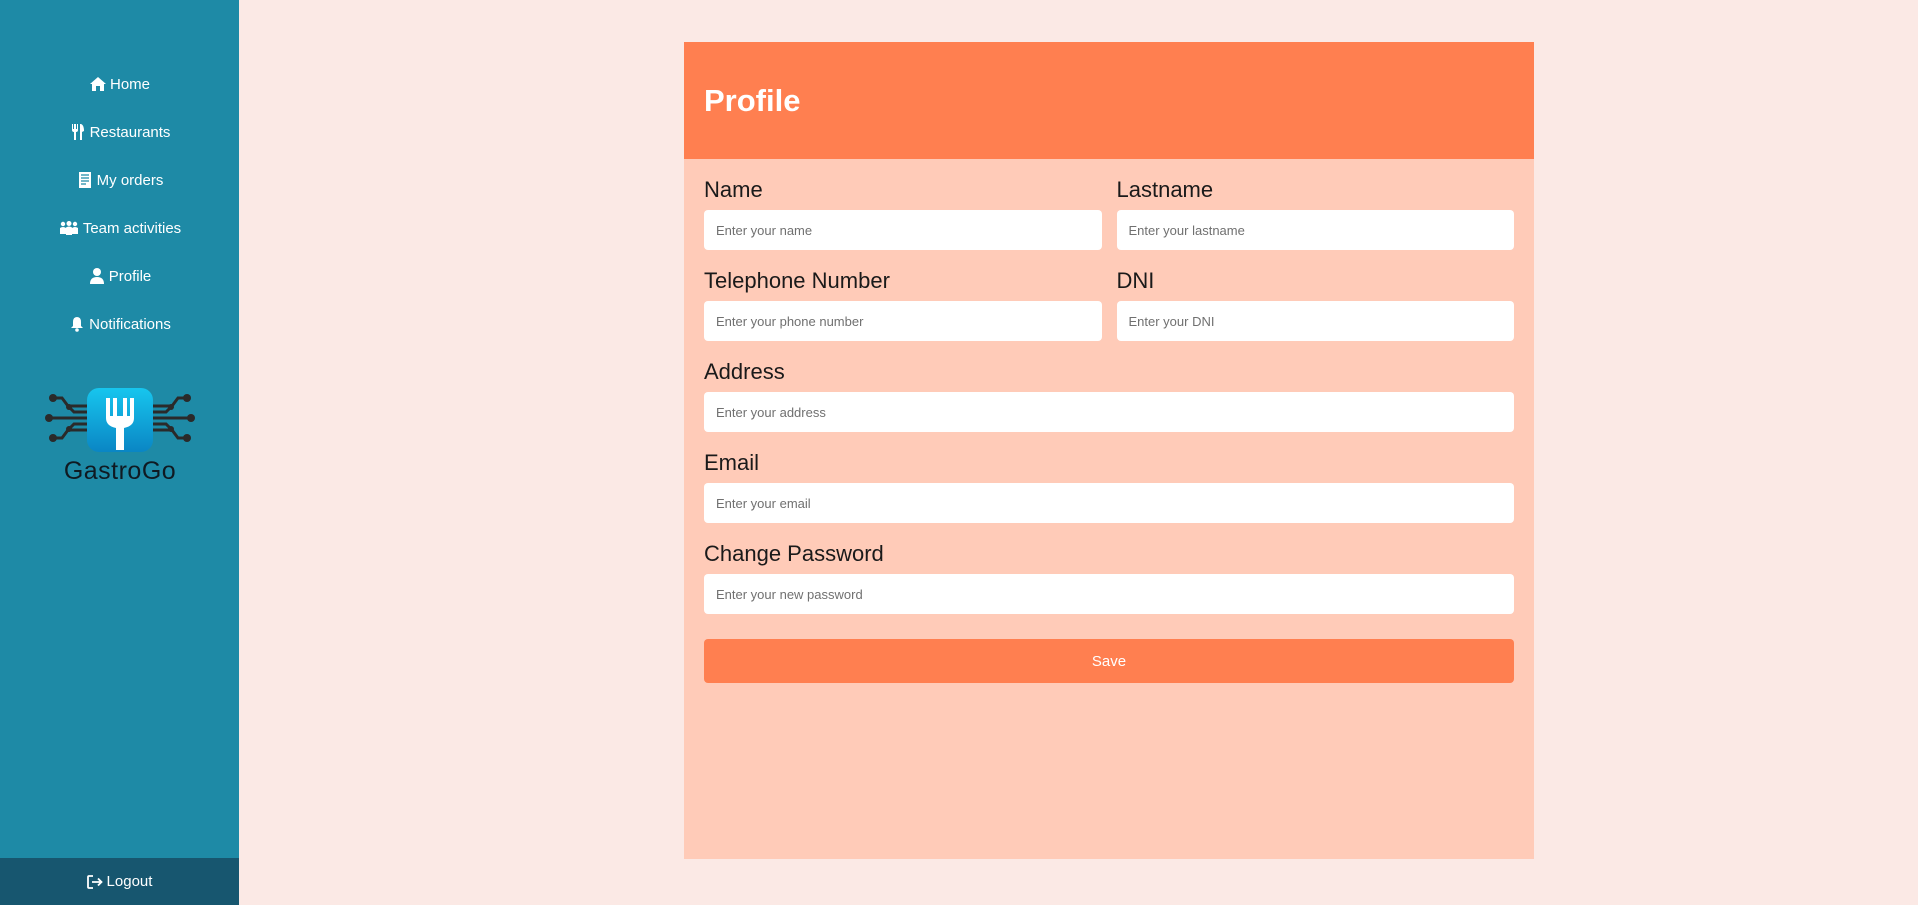  I want to click on sidebar-item-home: Home, so click(119, 84).